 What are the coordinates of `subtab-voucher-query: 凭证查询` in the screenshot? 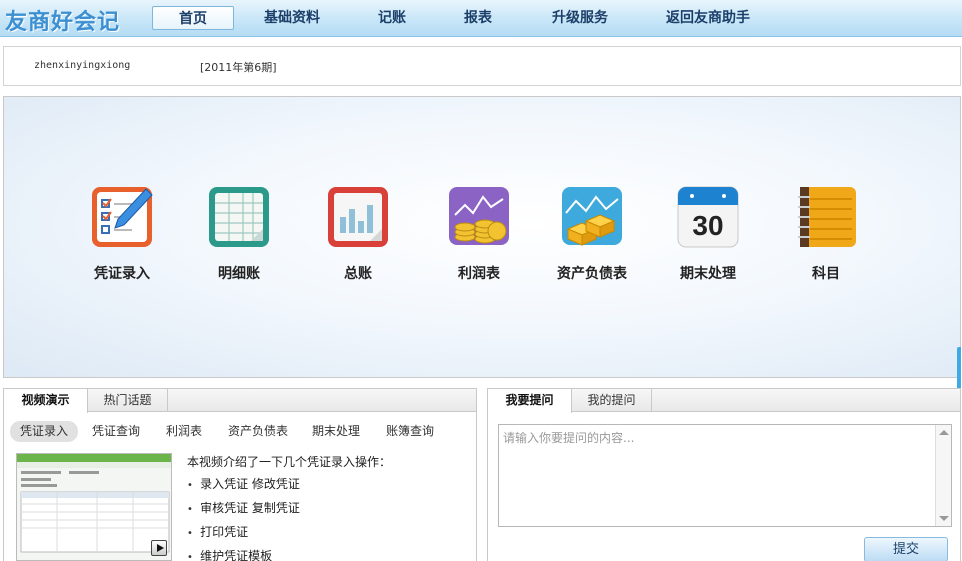 It's located at (116, 431).